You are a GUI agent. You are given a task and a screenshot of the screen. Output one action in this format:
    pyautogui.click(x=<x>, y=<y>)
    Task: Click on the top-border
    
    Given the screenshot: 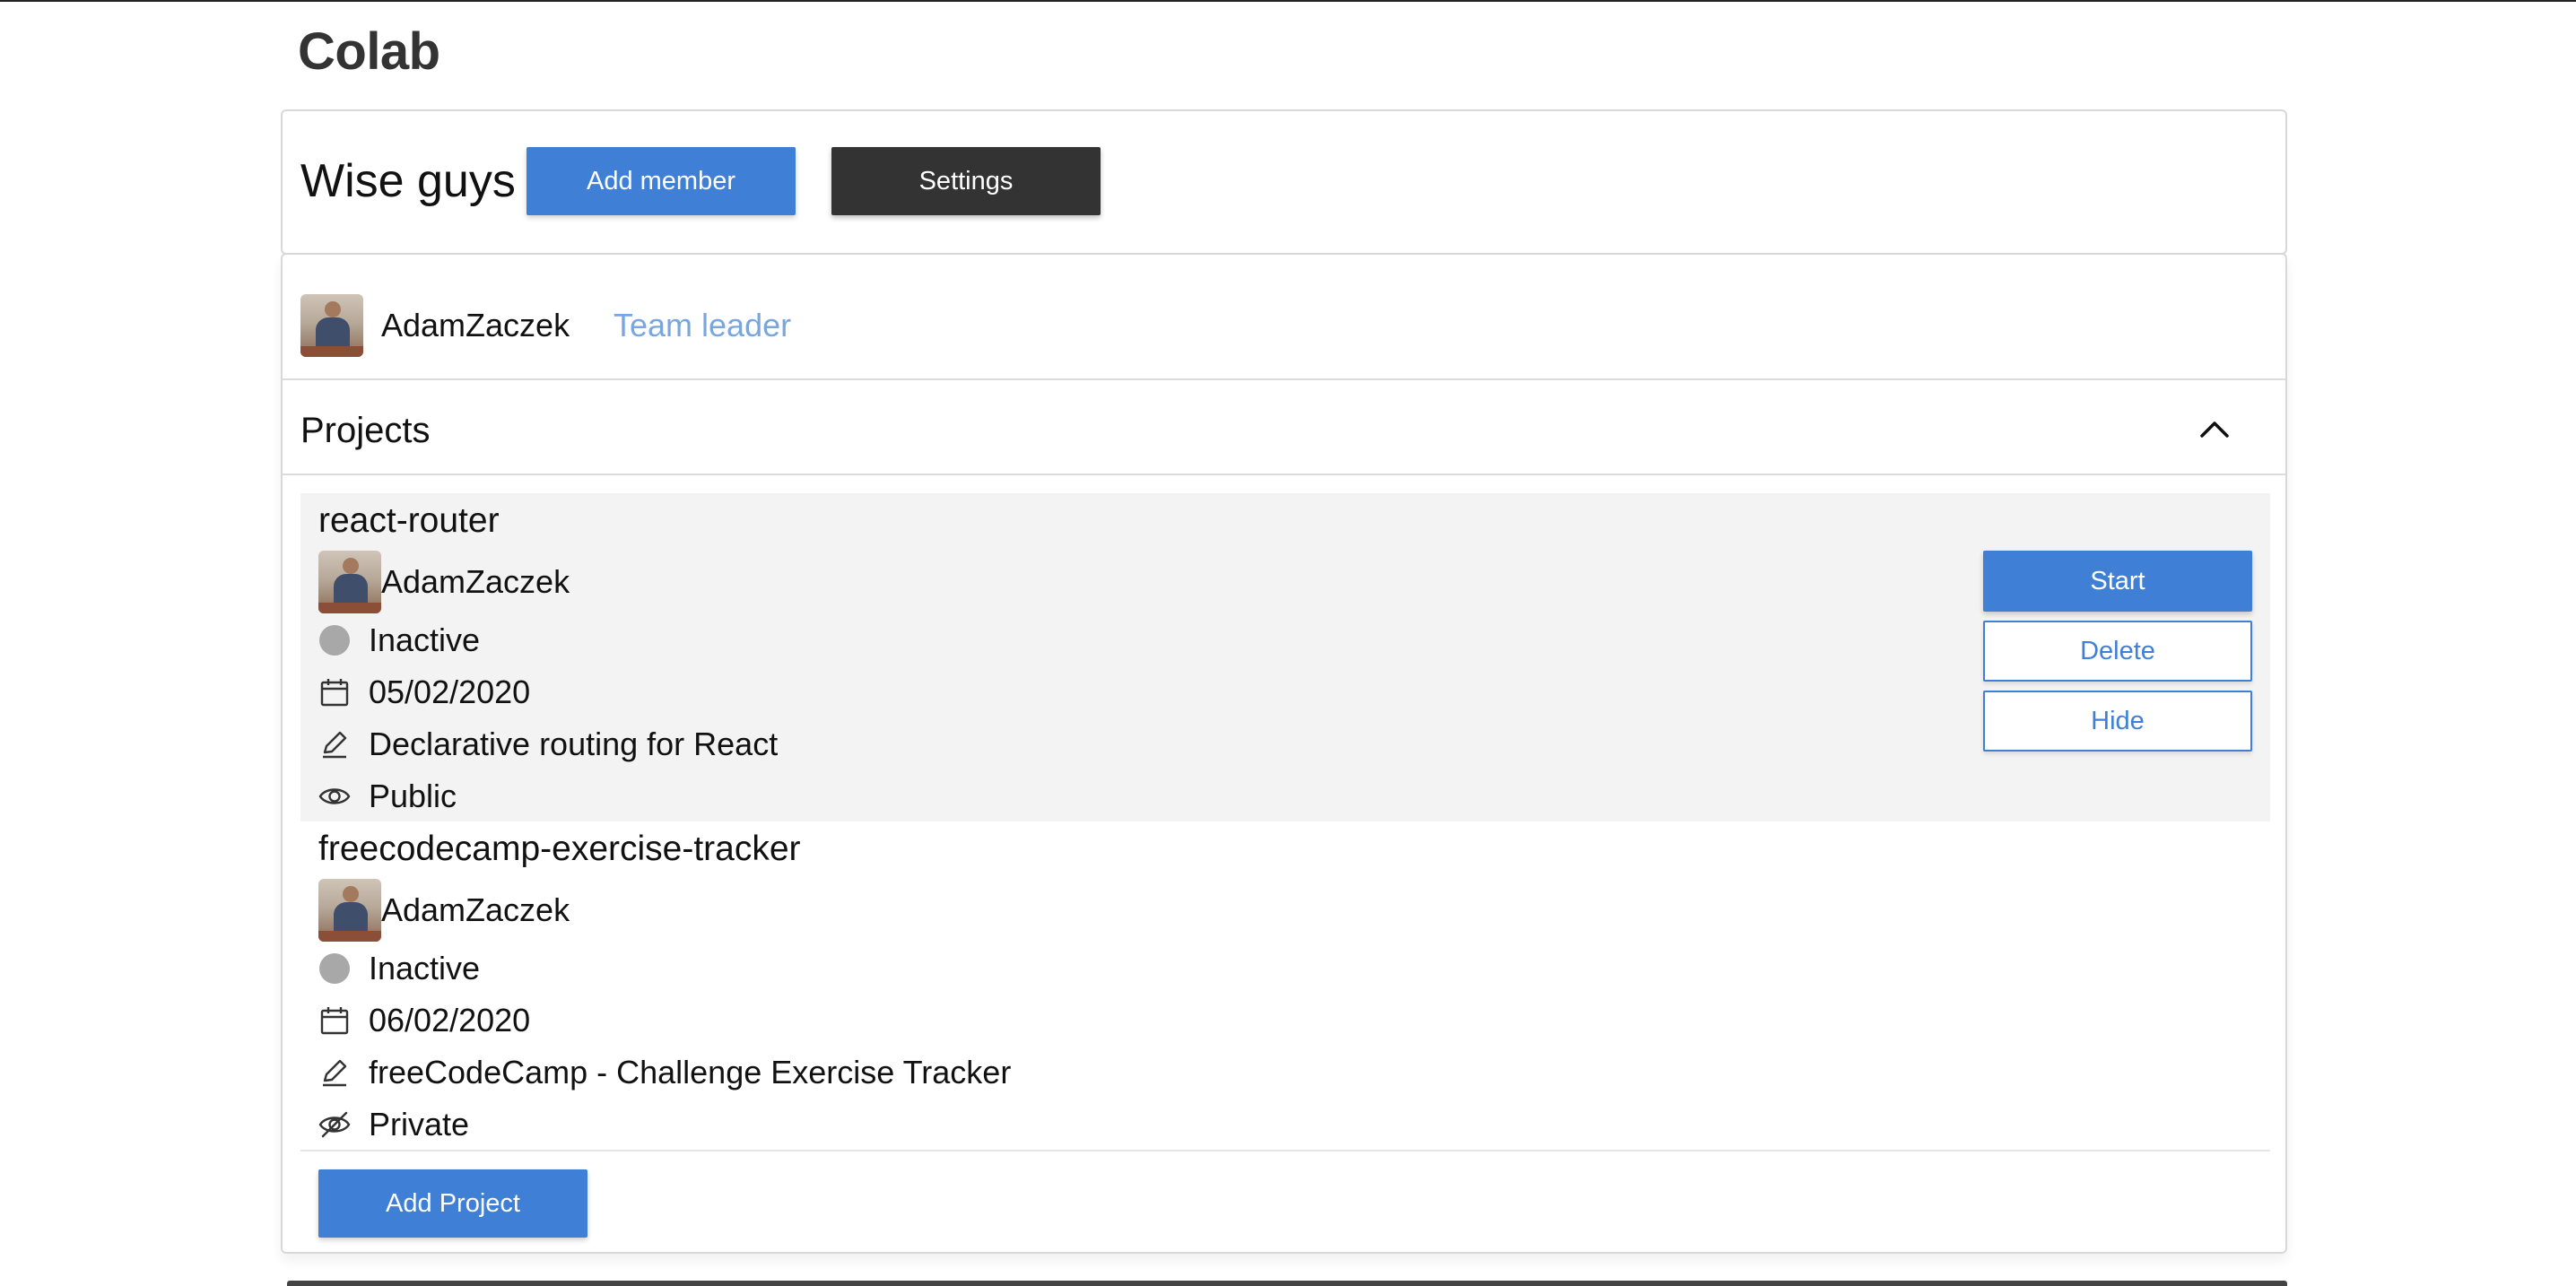 What is the action you would take?
    pyautogui.click(x=1288, y=1)
    